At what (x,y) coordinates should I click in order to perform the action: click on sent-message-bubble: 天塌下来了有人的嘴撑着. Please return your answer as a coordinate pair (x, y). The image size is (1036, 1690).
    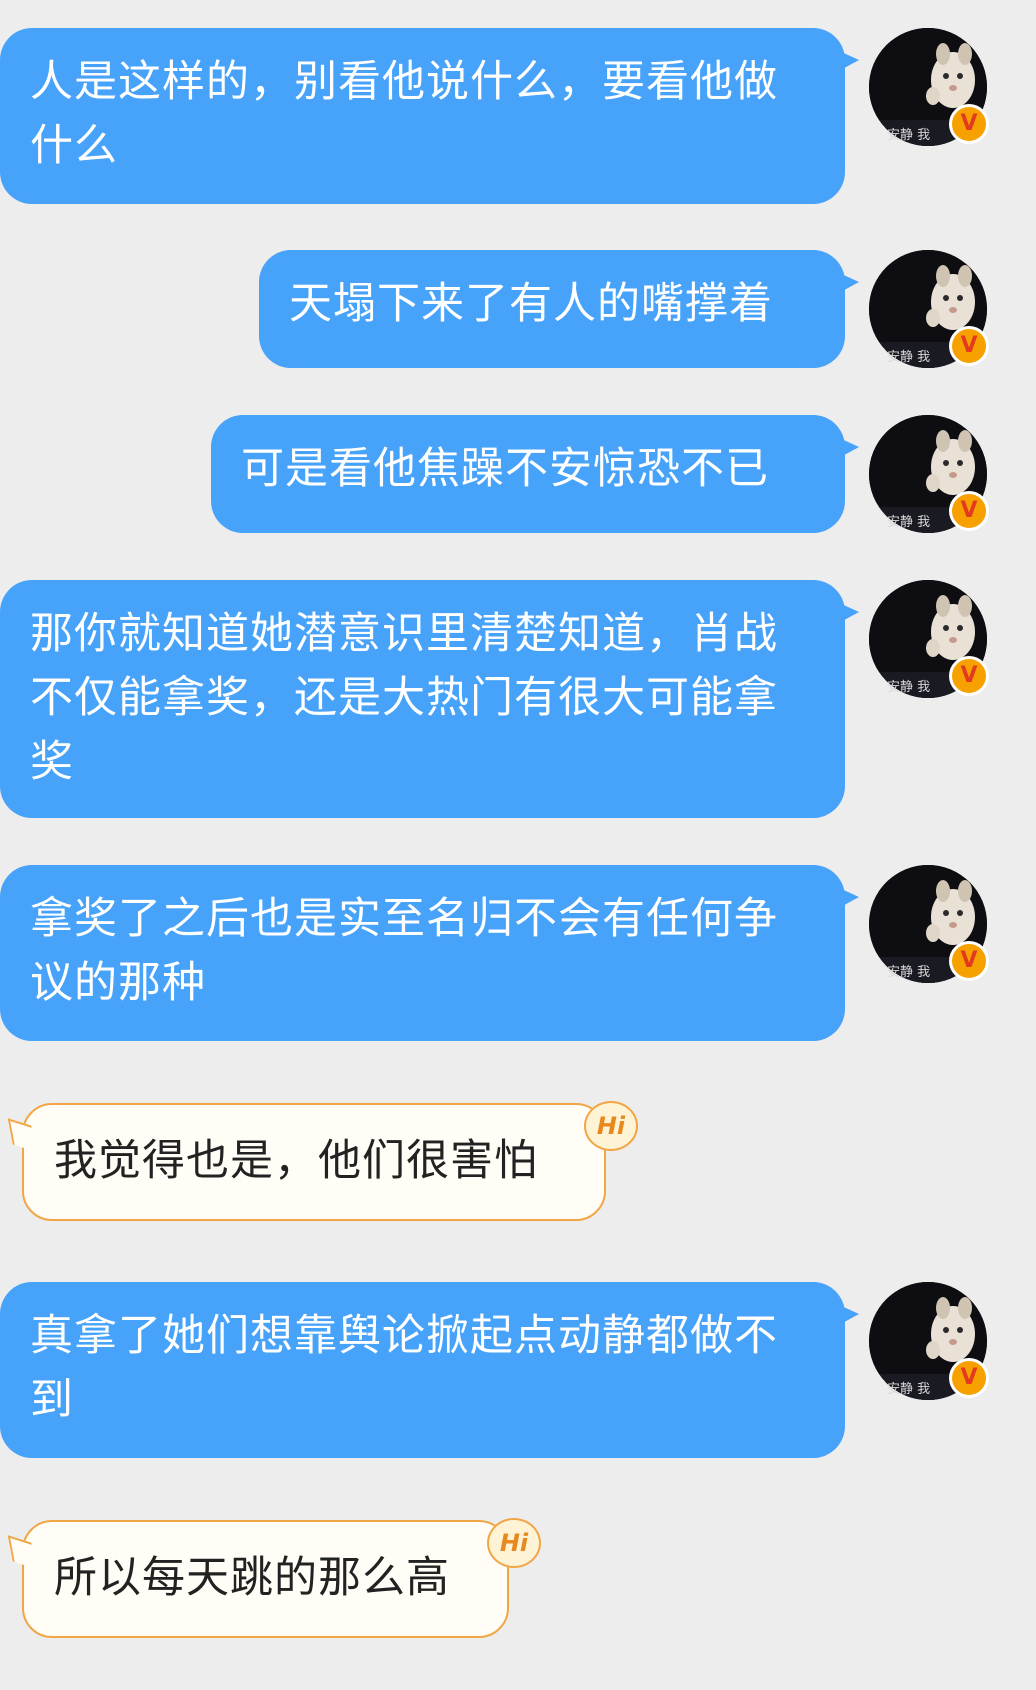
    Looking at the image, I should click on (559, 309).